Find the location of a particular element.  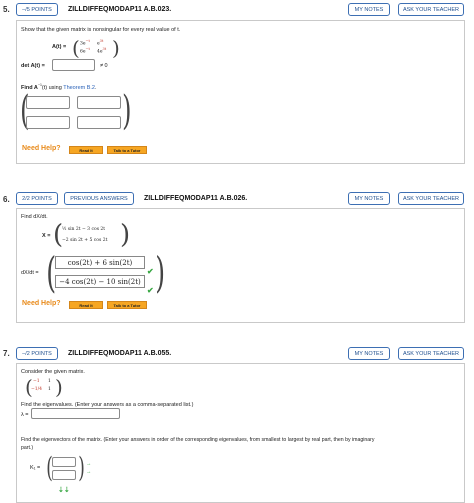

question-prompt: Find dX/dt. is located at coordinates (34, 217).